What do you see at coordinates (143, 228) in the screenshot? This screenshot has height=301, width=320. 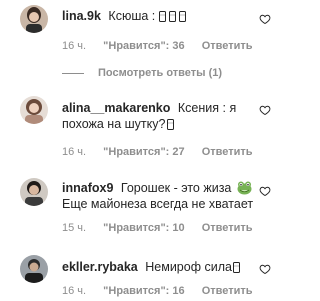 I see `comment-likes: "Нравится": 10` at bounding box center [143, 228].